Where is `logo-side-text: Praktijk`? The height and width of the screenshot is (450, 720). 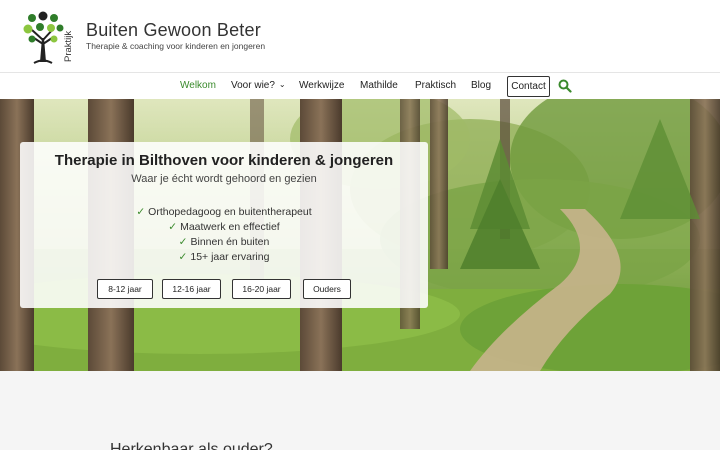 logo-side-text: Praktijk is located at coordinates (68, 46).